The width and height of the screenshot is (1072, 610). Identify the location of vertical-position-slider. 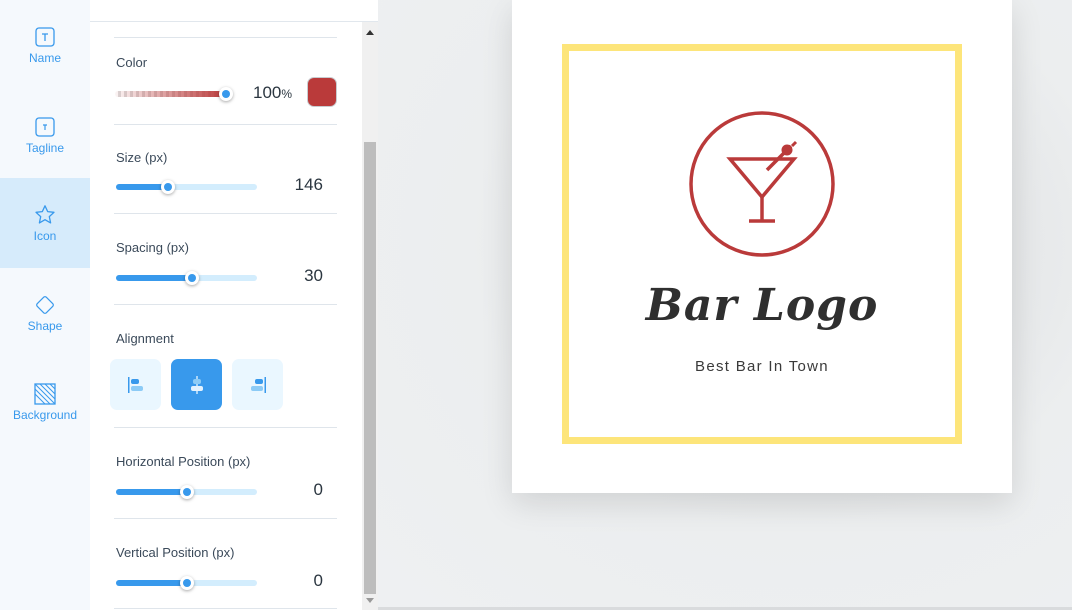
(186, 583).